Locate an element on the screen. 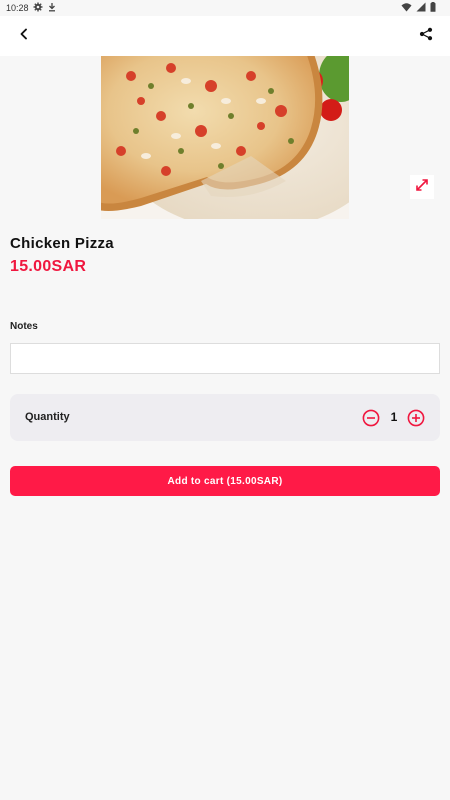 Image resolution: width=450 pixels, height=800 pixels. plus-circle-icon is located at coordinates (416, 418).